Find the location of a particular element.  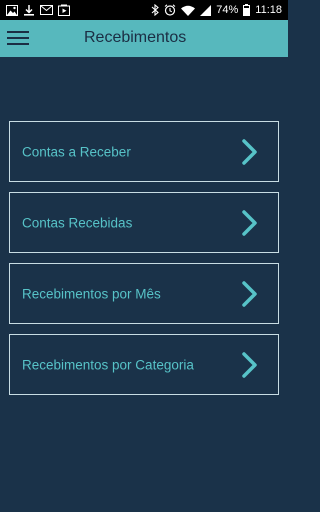

app-bar: Recebimentos is located at coordinates (144, 38).